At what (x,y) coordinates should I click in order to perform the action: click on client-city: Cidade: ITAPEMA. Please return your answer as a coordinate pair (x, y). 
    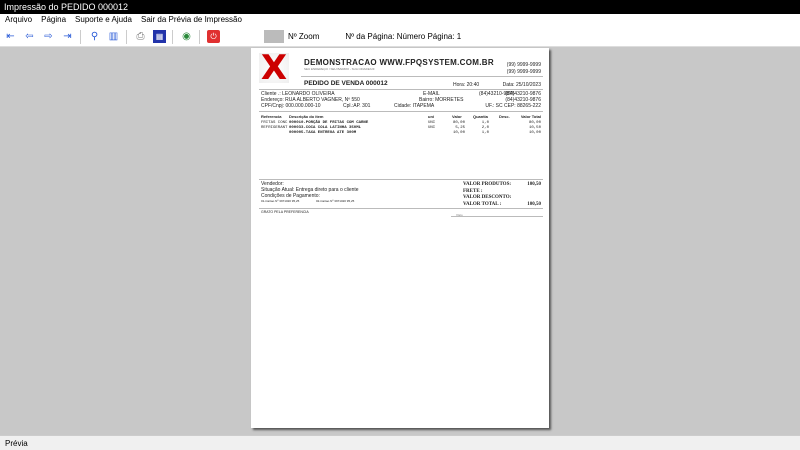
    Looking at the image, I should click on (414, 106).